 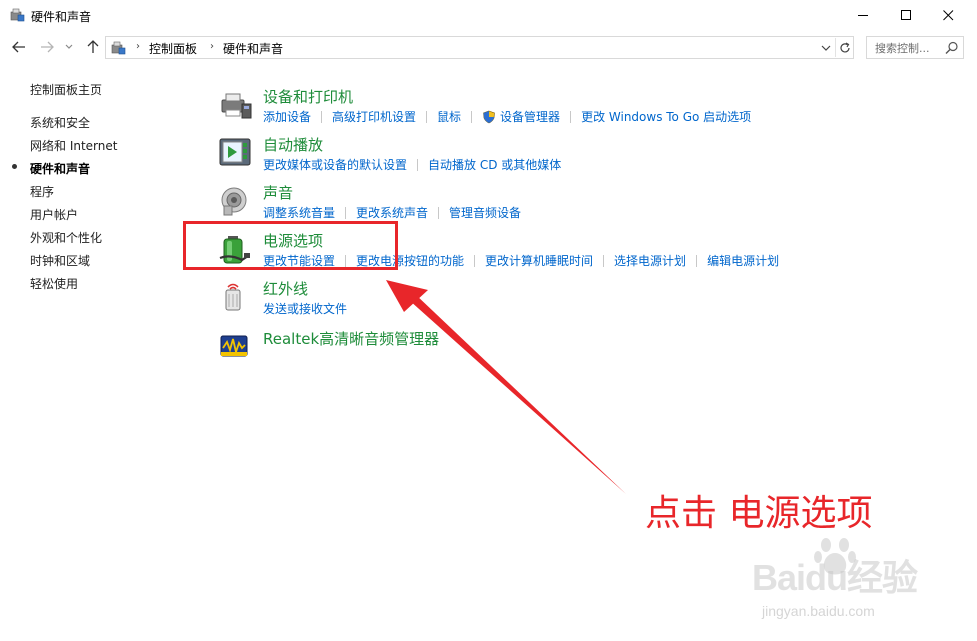 What do you see at coordinates (235, 105) in the screenshot?
I see `printer-icon` at bounding box center [235, 105].